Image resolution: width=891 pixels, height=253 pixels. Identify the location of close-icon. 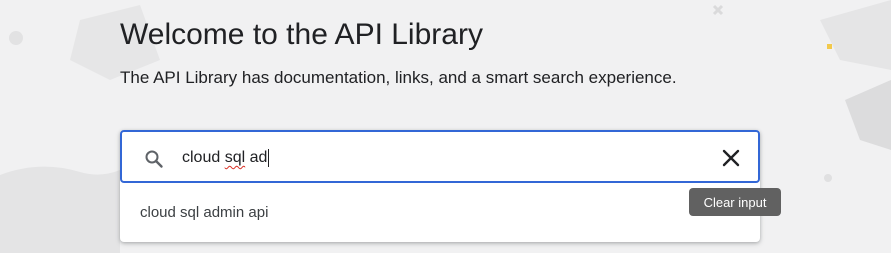
(731, 158).